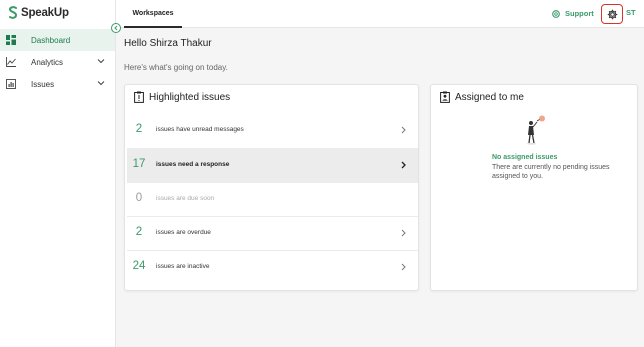 The height and width of the screenshot is (347, 644). Describe the element at coordinates (139, 266) in the screenshot. I see `issue-count: 24` at that location.